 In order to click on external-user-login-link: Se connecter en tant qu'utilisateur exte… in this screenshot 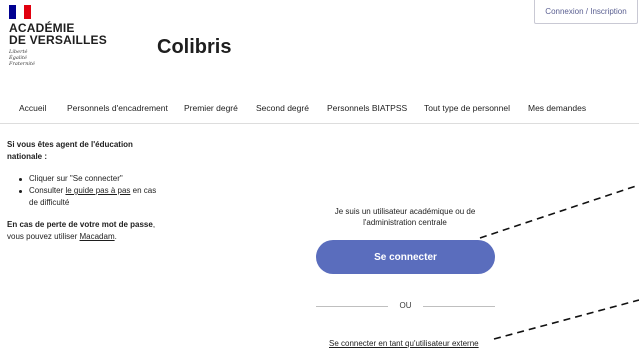, I will do `click(404, 343)`.